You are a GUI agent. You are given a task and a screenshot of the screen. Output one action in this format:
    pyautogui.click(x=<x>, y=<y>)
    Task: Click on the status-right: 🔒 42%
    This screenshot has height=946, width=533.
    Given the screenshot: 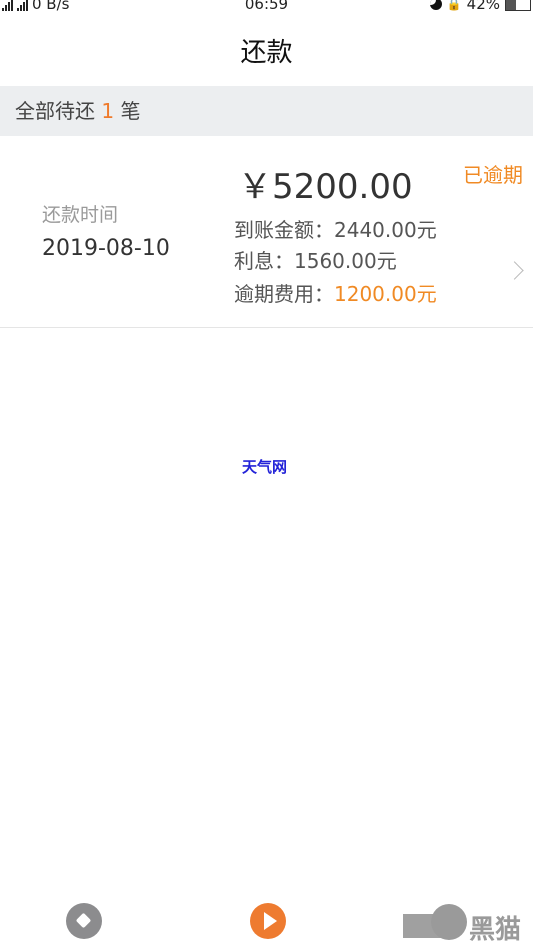 What is the action you would take?
    pyautogui.click(x=480, y=6)
    